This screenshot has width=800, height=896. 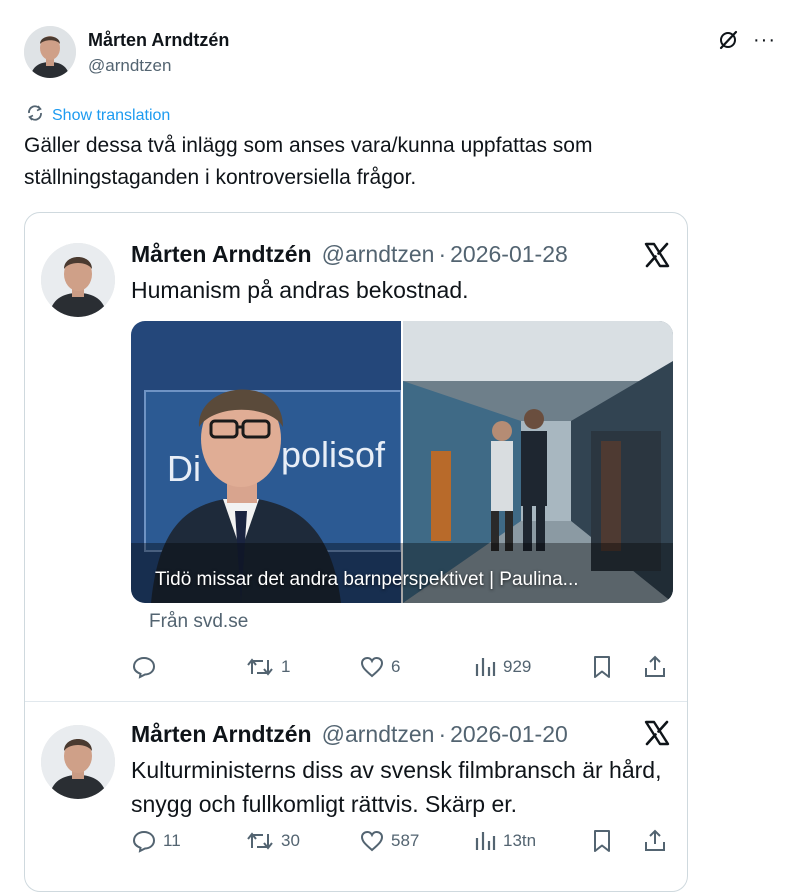 What do you see at coordinates (728, 40) in the screenshot?
I see `grok-icon` at bounding box center [728, 40].